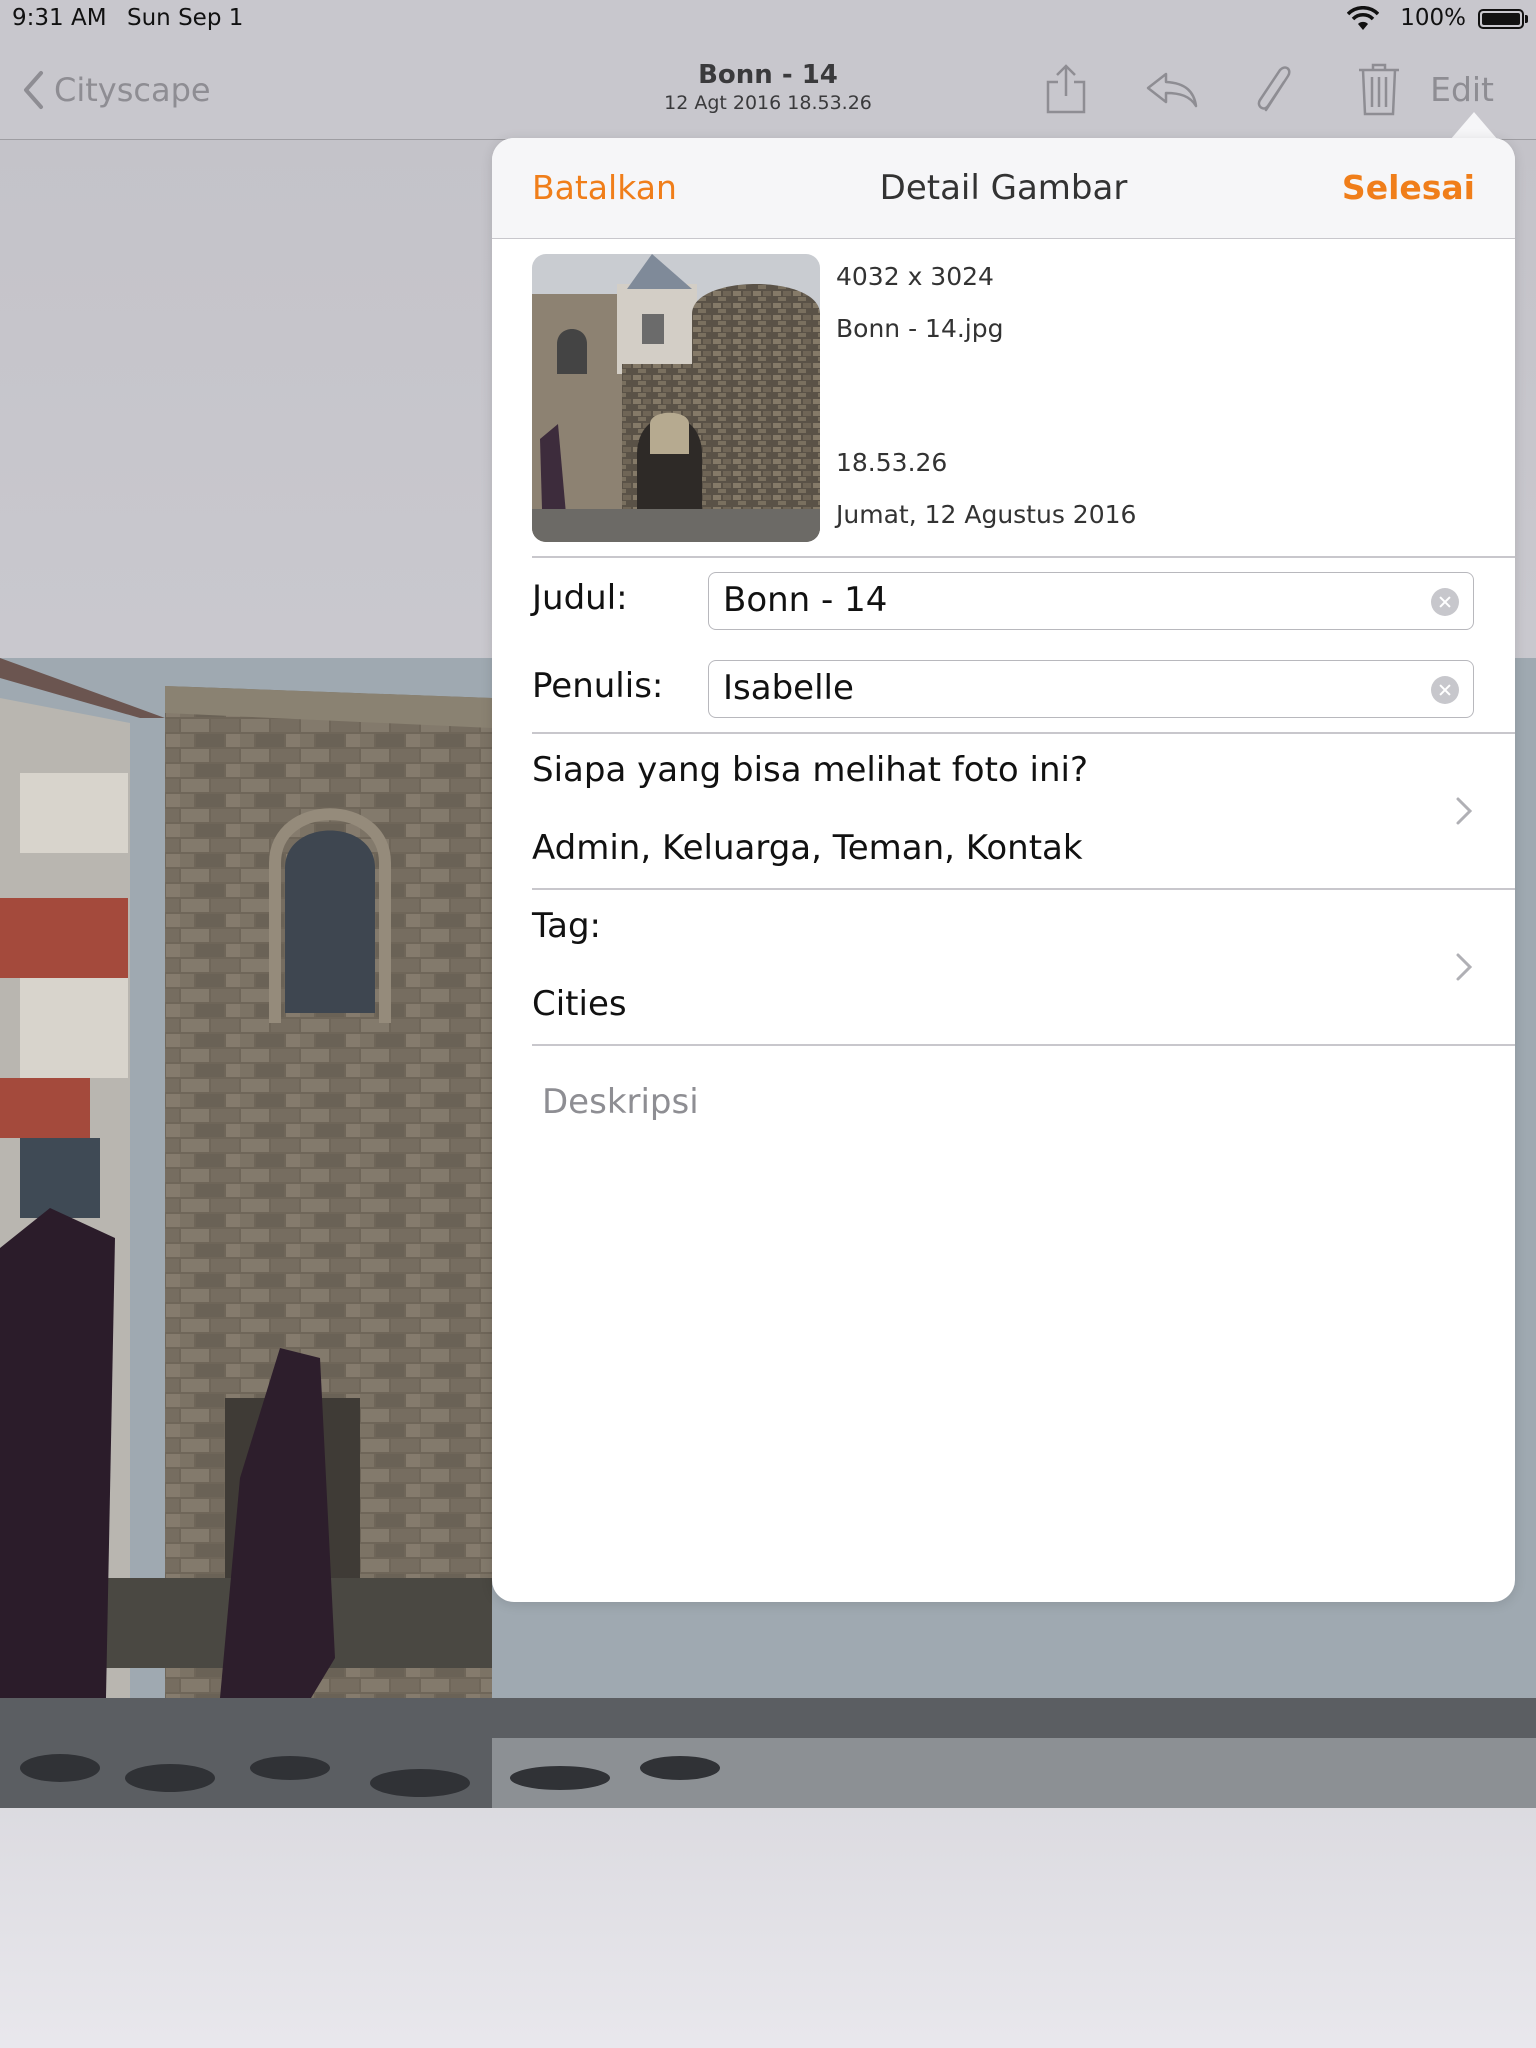 The width and height of the screenshot is (1536, 2048). I want to click on title-field: Bonn - 14, so click(1091, 601).